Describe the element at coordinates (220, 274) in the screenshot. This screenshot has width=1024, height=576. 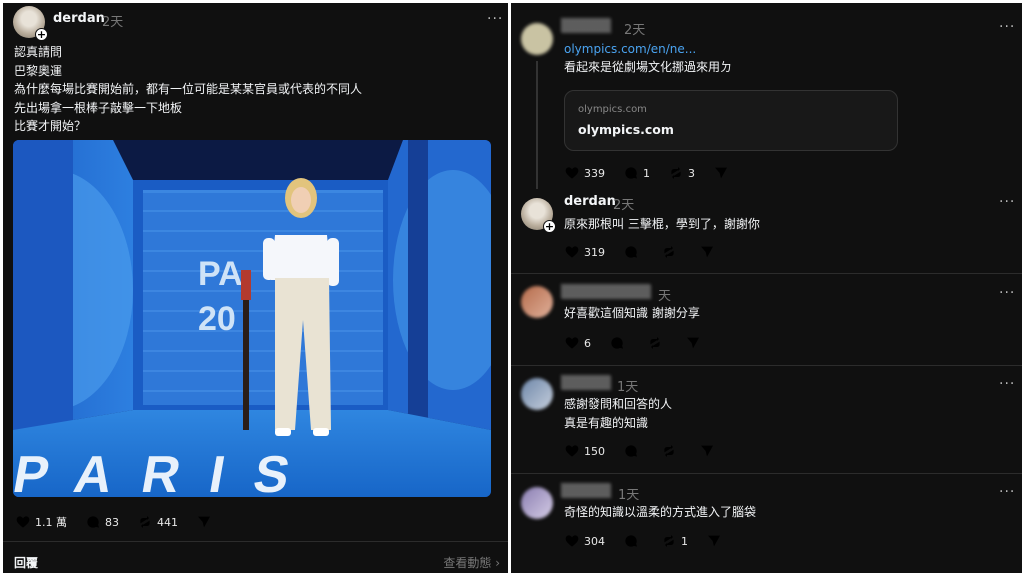
I see `image-wall-text-top: PA` at that location.